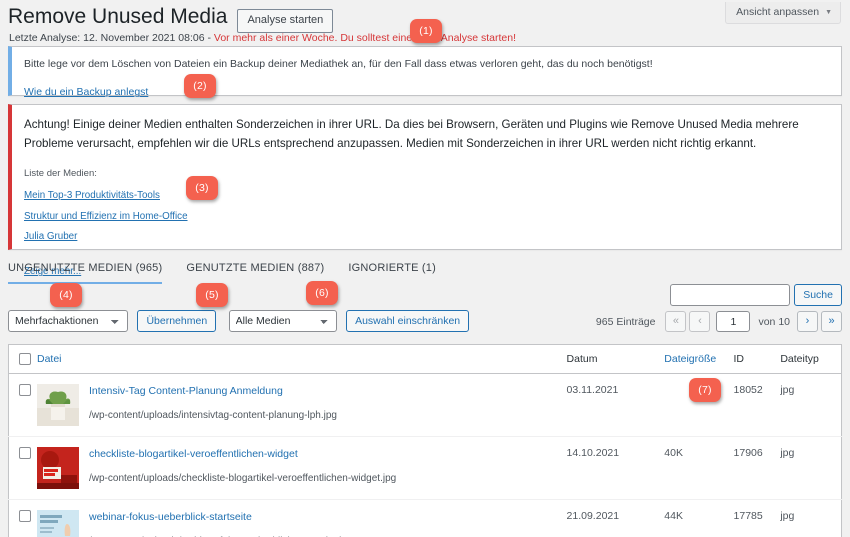  What do you see at coordinates (807, 321) in the screenshot?
I see `next-page-button: ›` at bounding box center [807, 321].